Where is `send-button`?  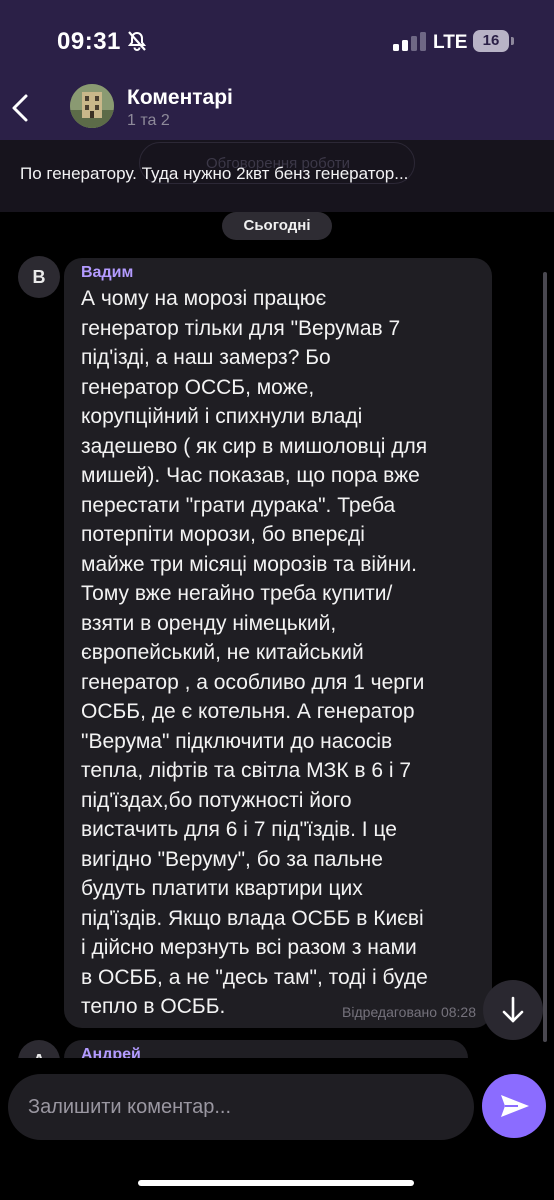
send-button is located at coordinates (514, 1106).